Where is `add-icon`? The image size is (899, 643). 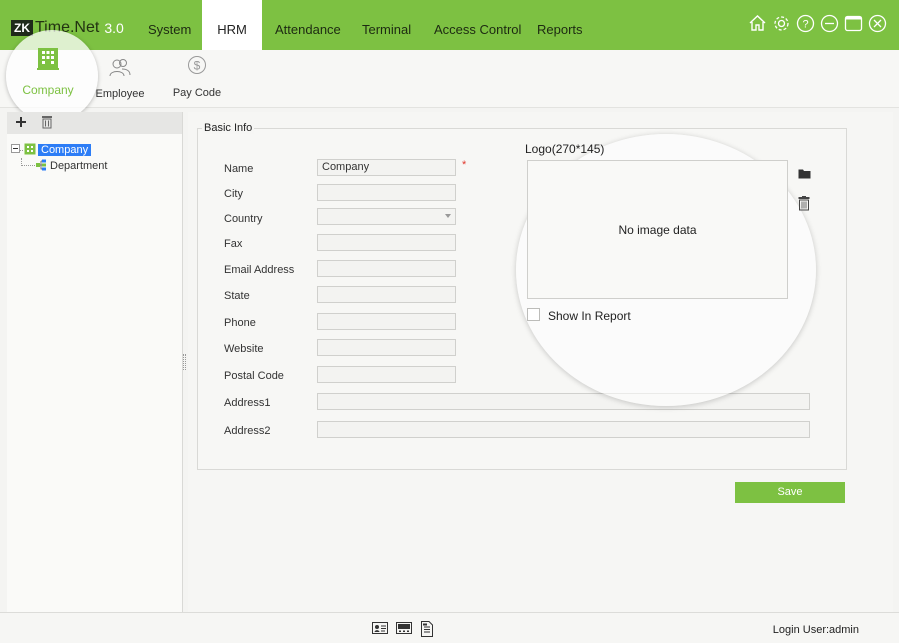
add-icon is located at coordinates (21, 123).